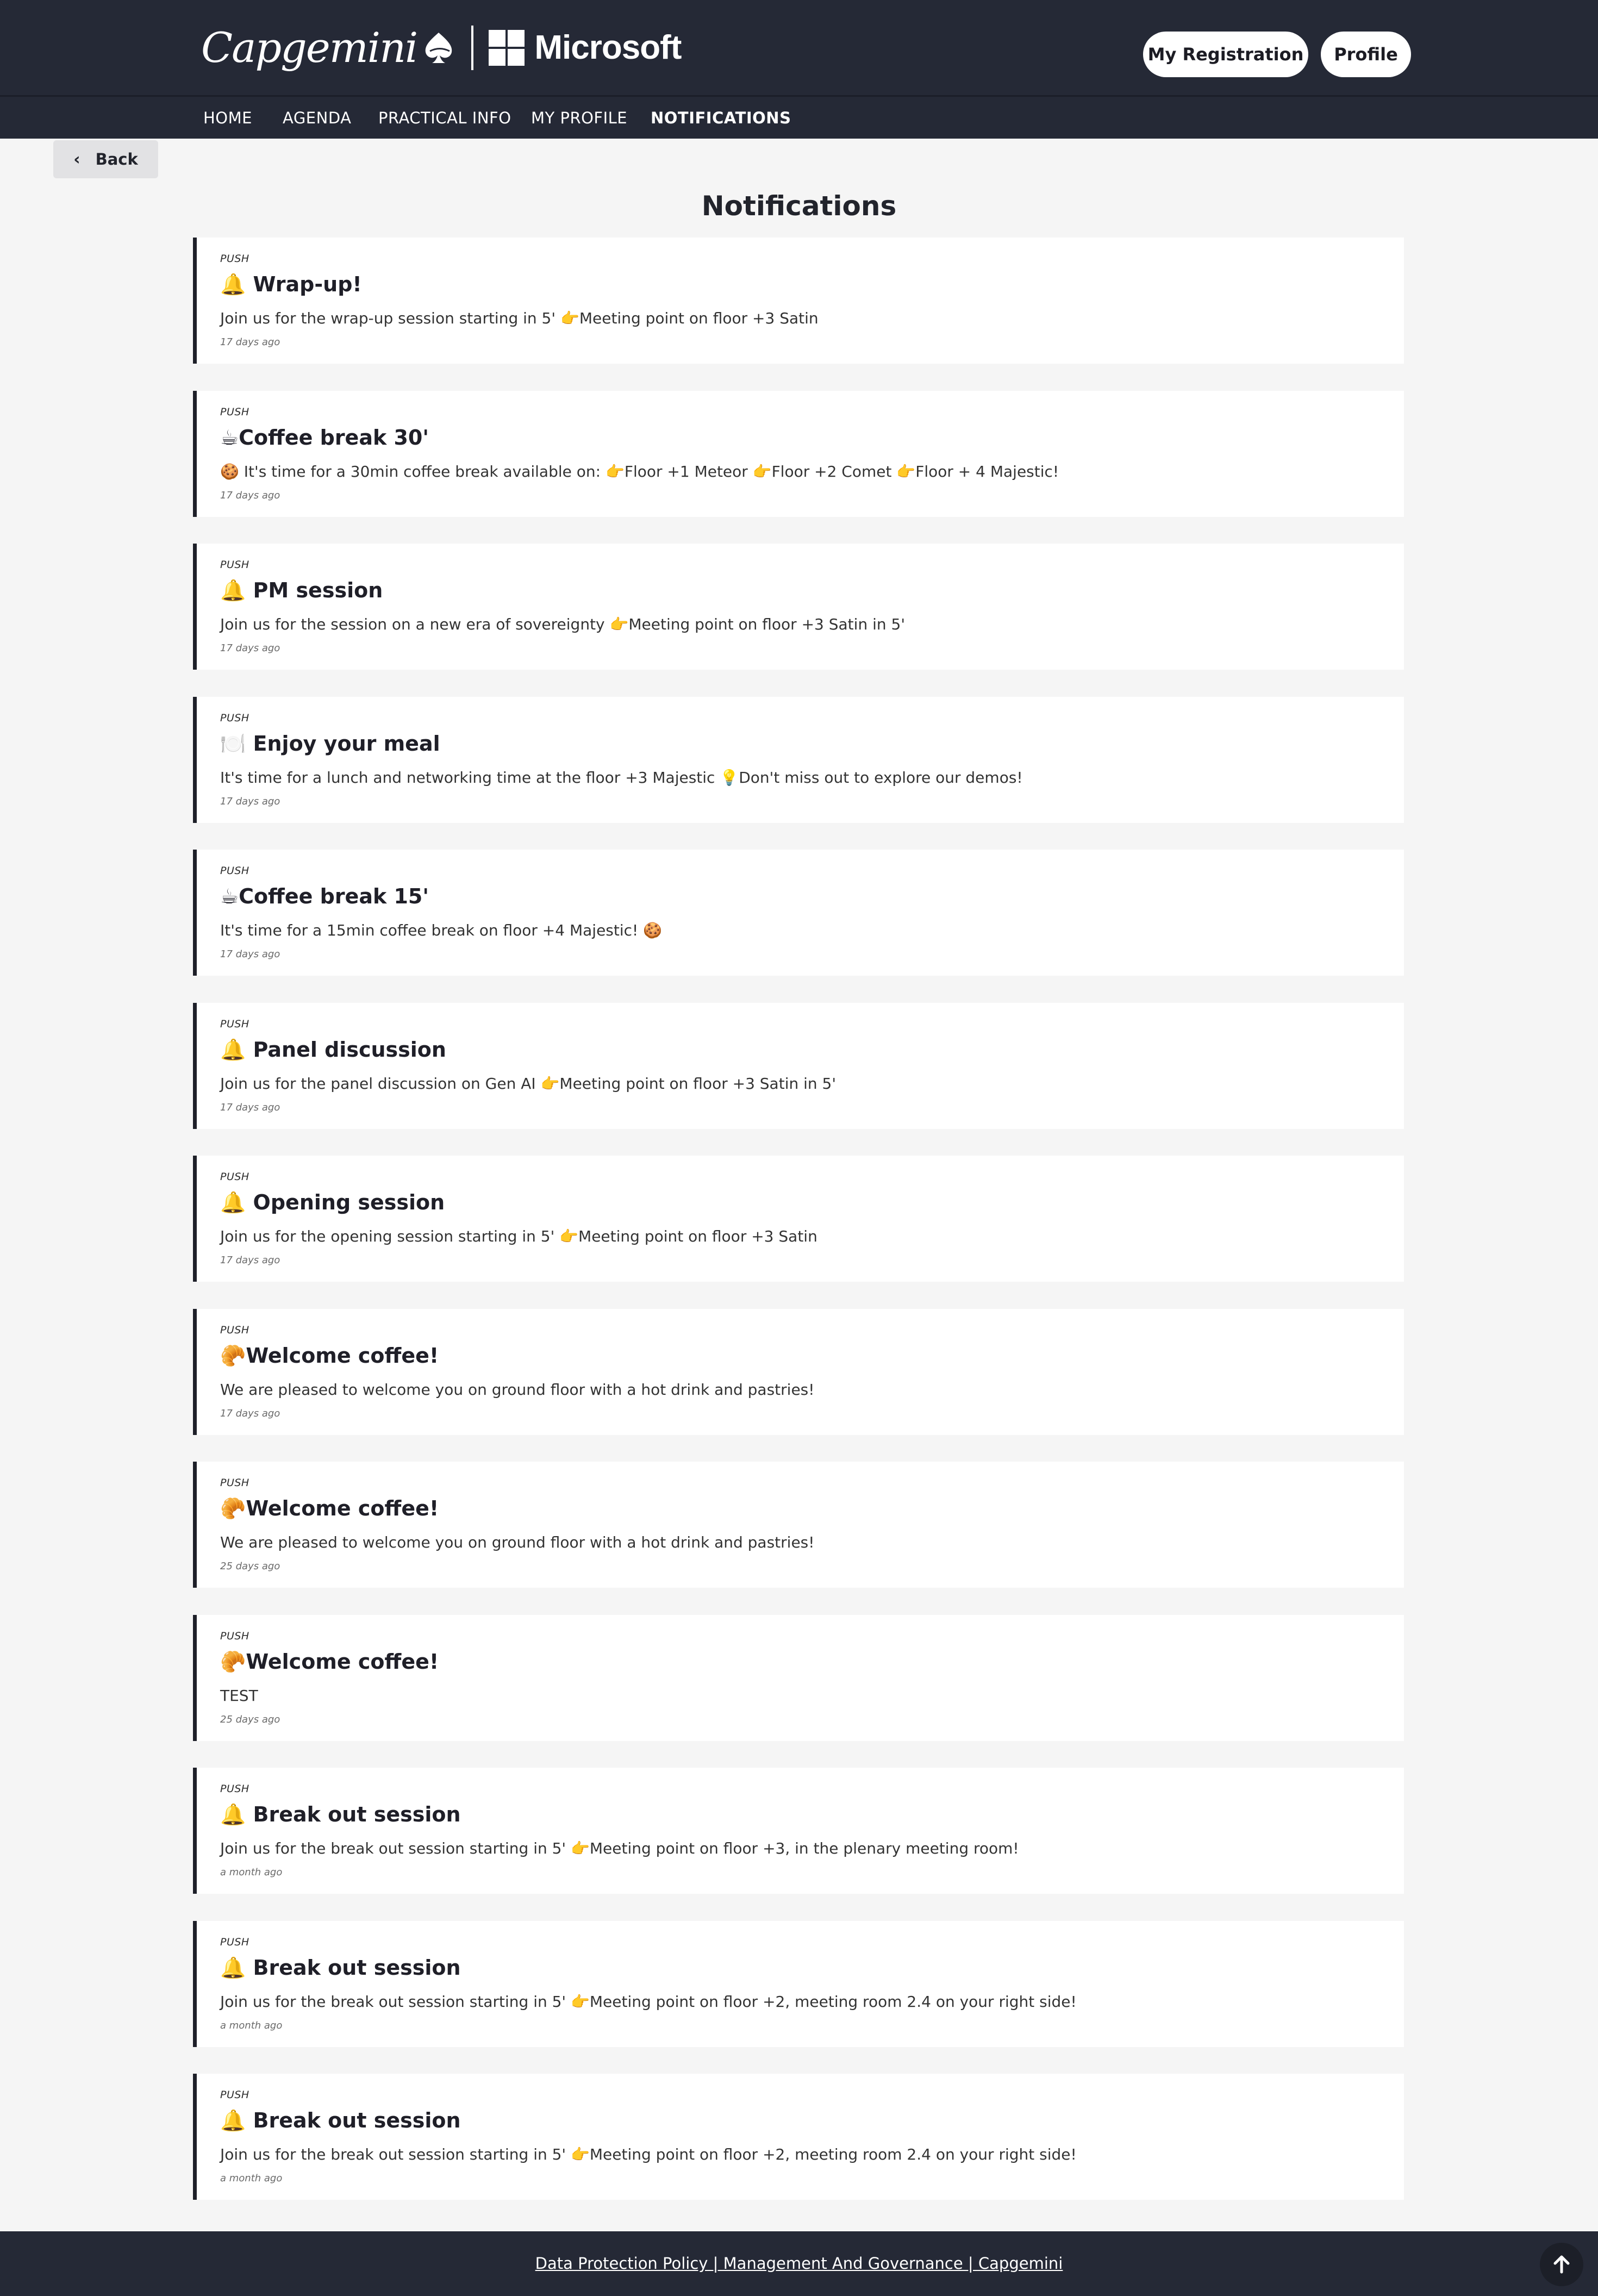 The height and width of the screenshot is (2296, 1598). Describe the element at coordinates (444, 118) in the screenshot. I see `nav-item-practical-info: PRACTICAL INFO` at that location.